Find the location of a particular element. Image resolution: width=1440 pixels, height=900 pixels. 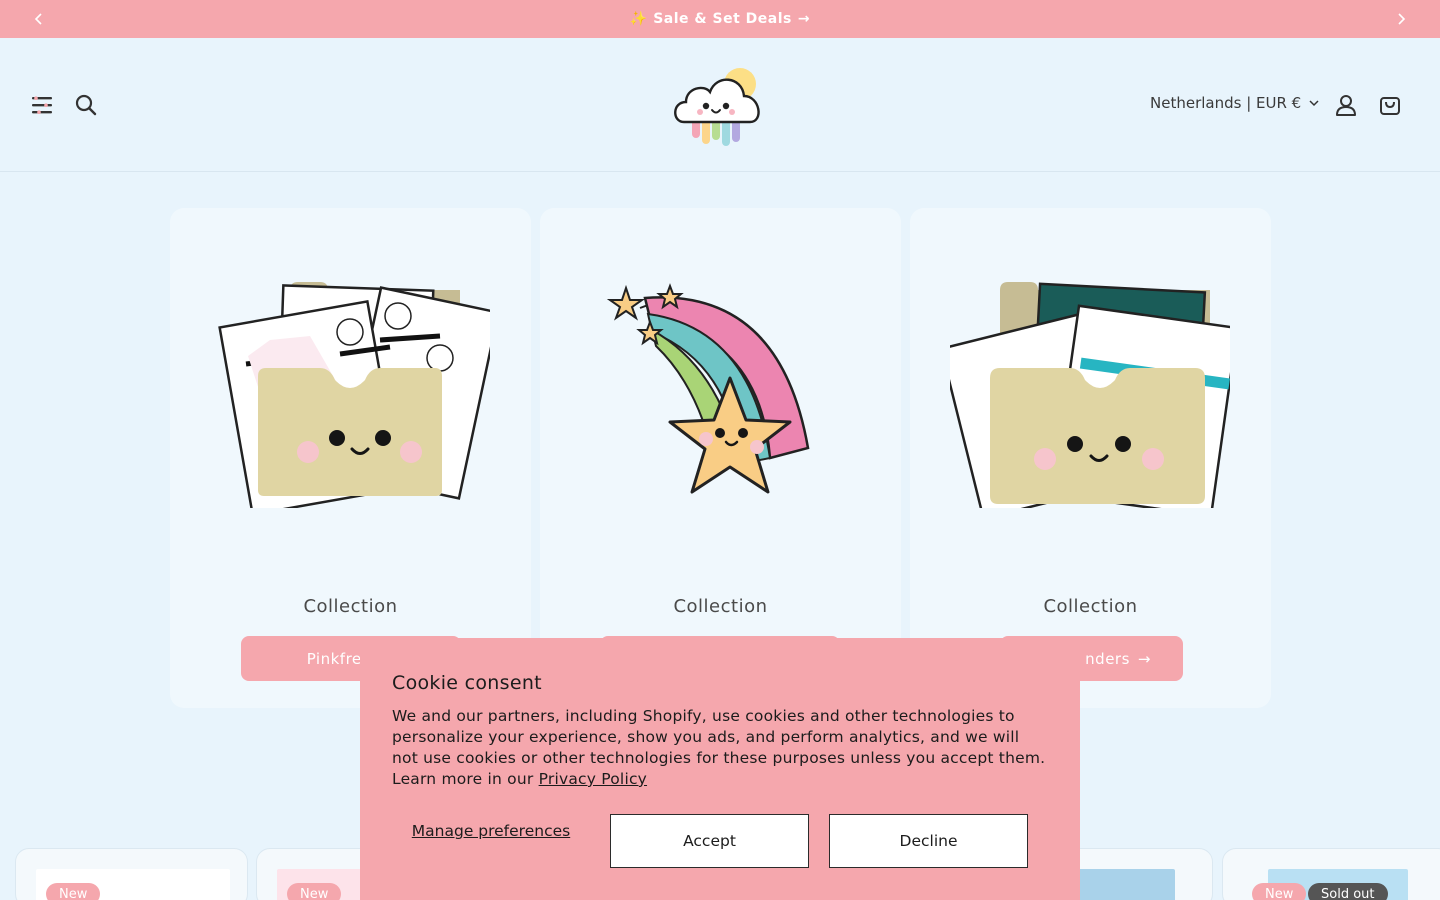

product-card: New is located at coordinates (131, 874).